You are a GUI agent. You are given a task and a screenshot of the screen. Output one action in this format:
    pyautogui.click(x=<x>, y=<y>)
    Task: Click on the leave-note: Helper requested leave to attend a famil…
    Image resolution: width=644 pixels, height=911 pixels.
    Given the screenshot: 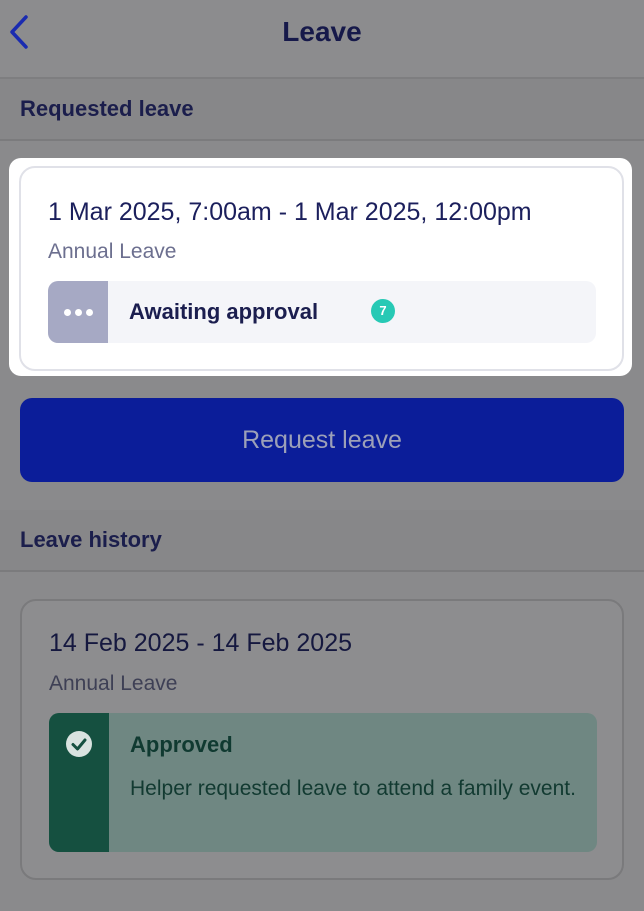 What is the action you would take?
    pyautogui.click(x=353, y=788)
    